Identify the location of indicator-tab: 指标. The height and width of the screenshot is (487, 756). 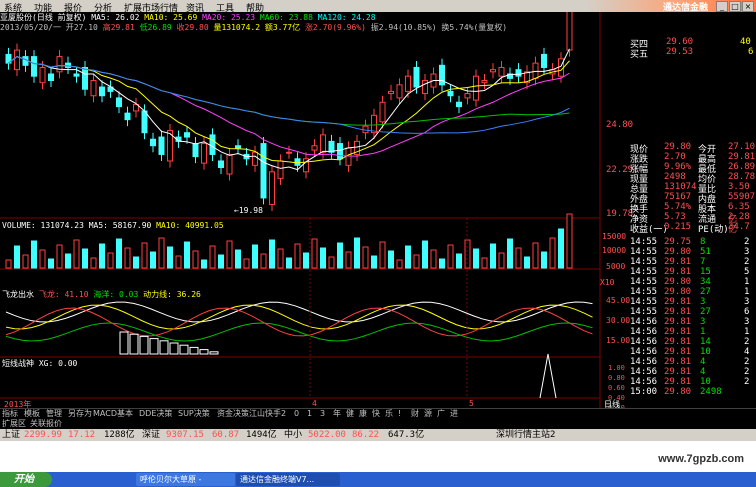
(10, 414).